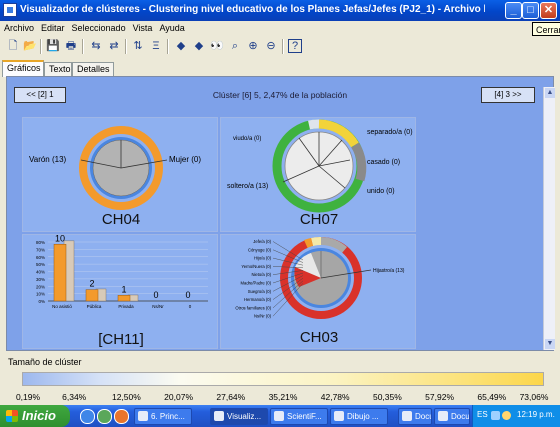  I want to click on cluster-size-tick: 27,64%, so click(231, 397).